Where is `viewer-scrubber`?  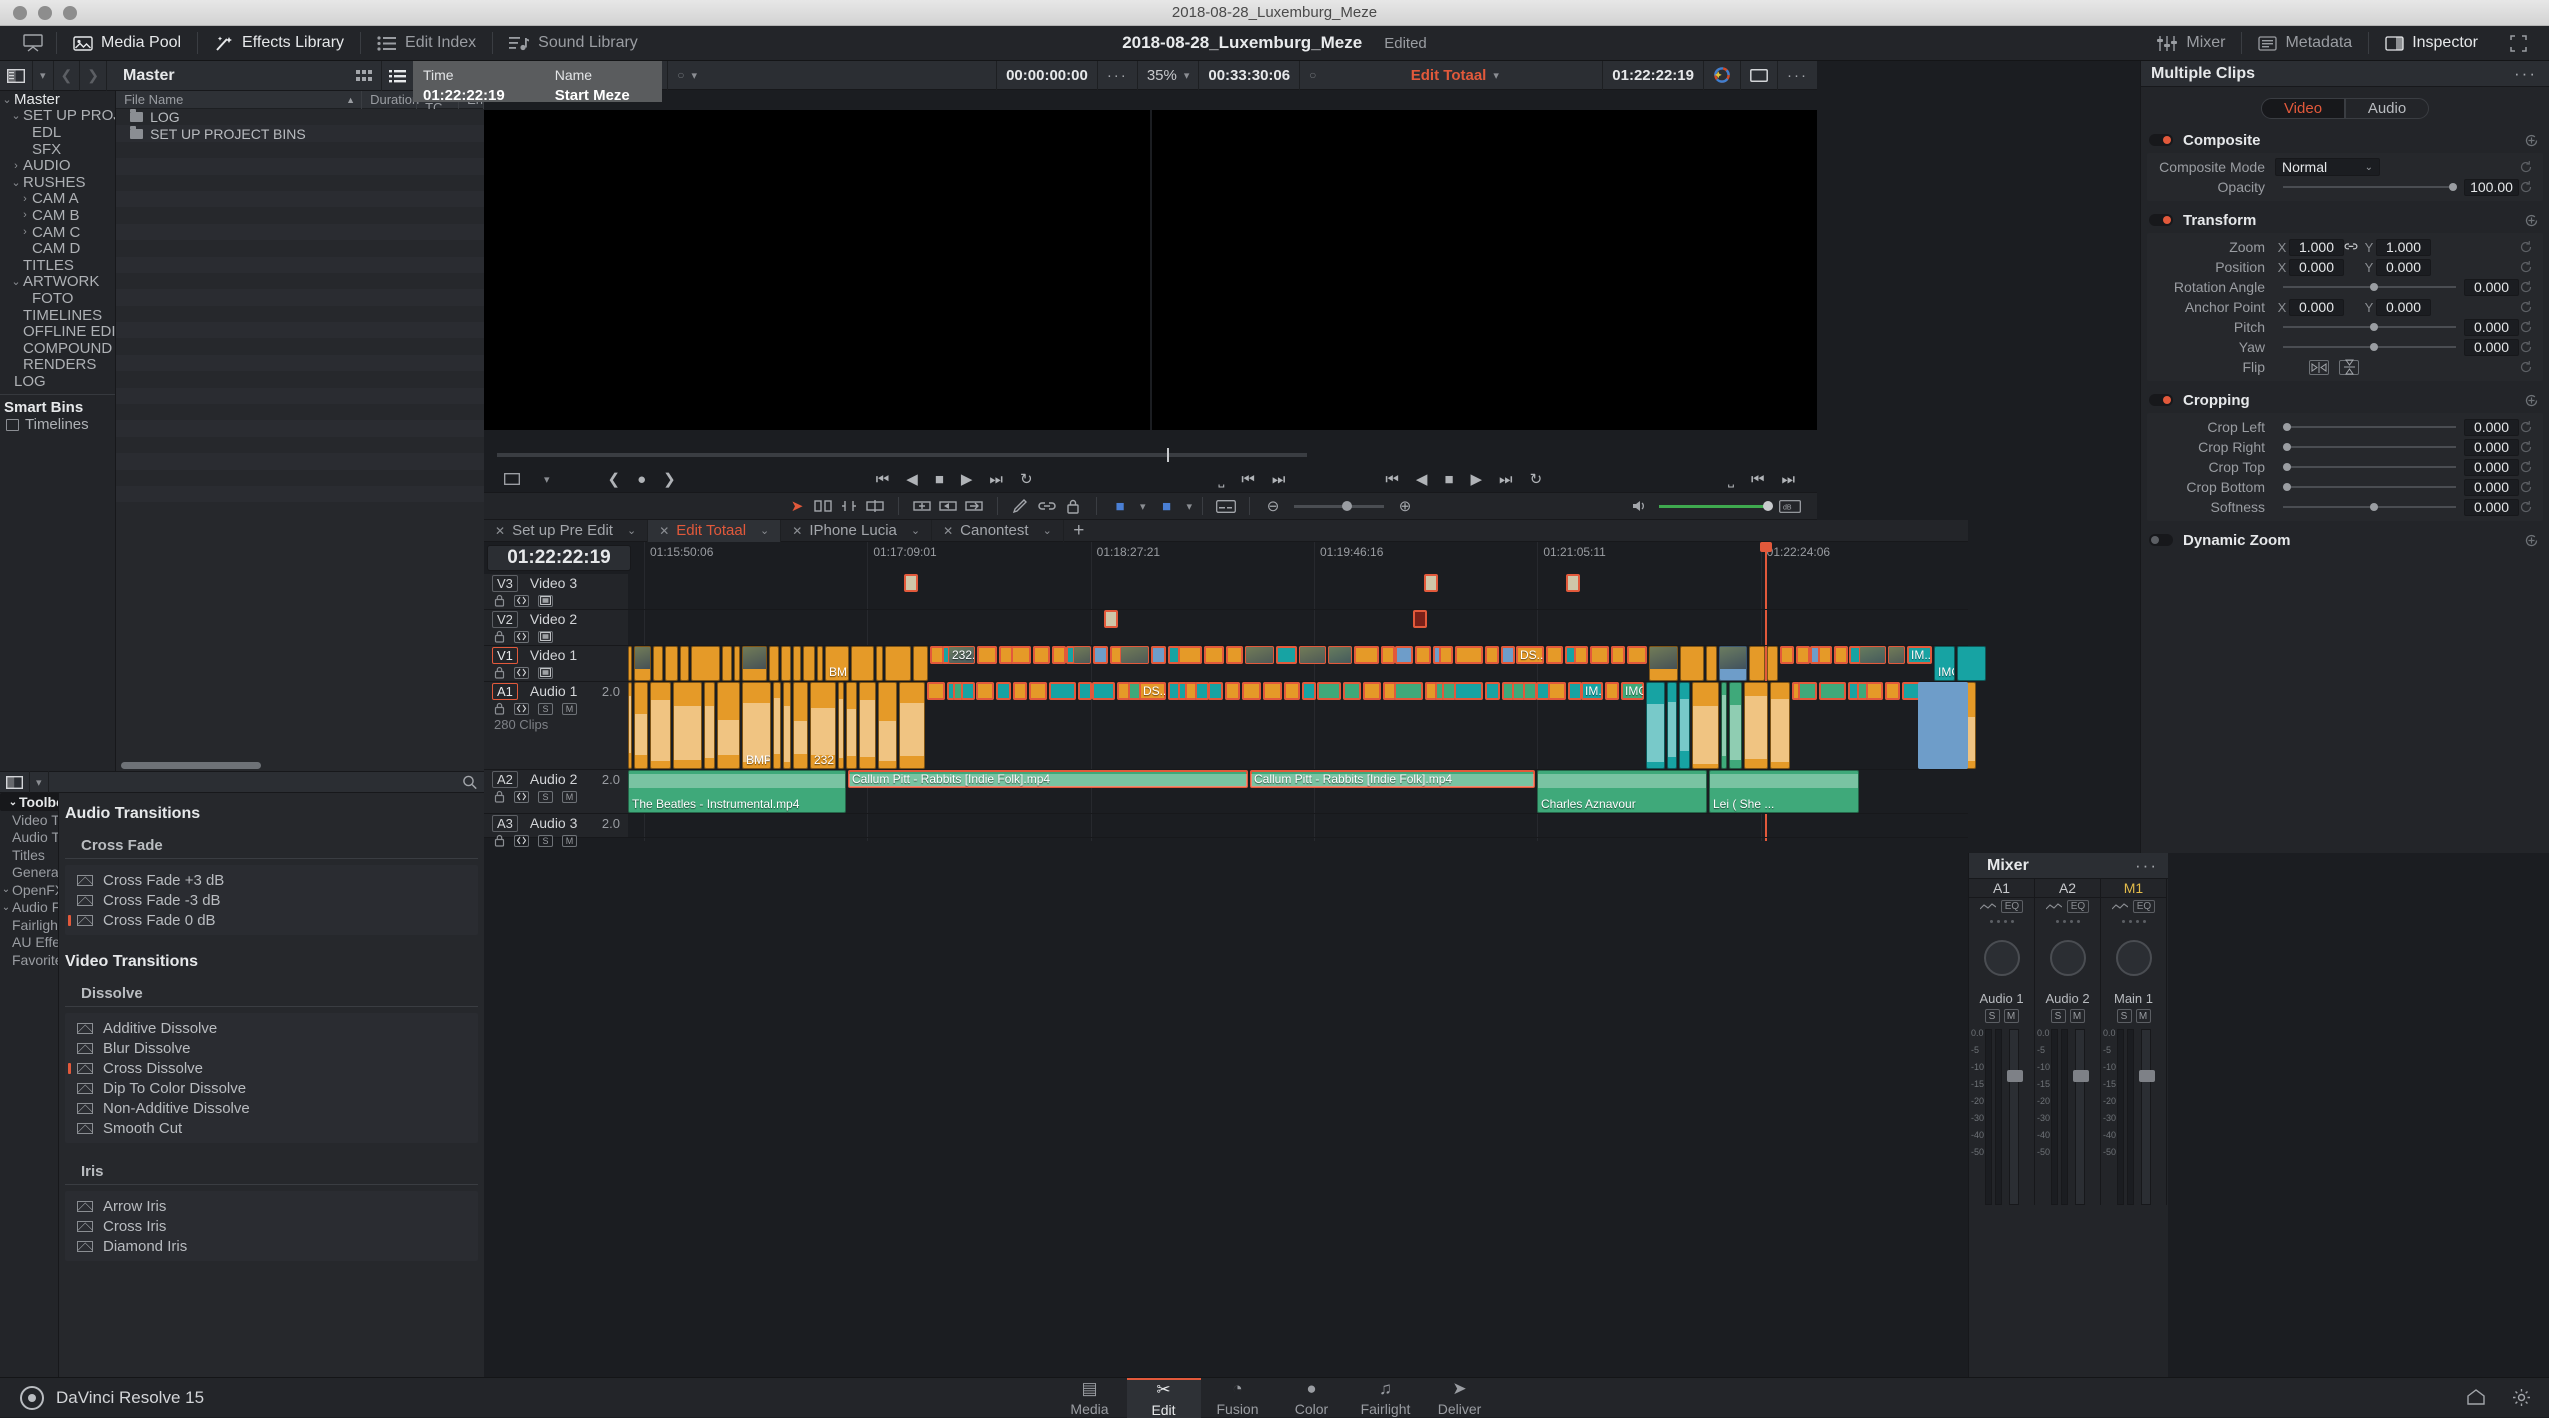 viewer-scrubber is located at coordinates (902, 455).